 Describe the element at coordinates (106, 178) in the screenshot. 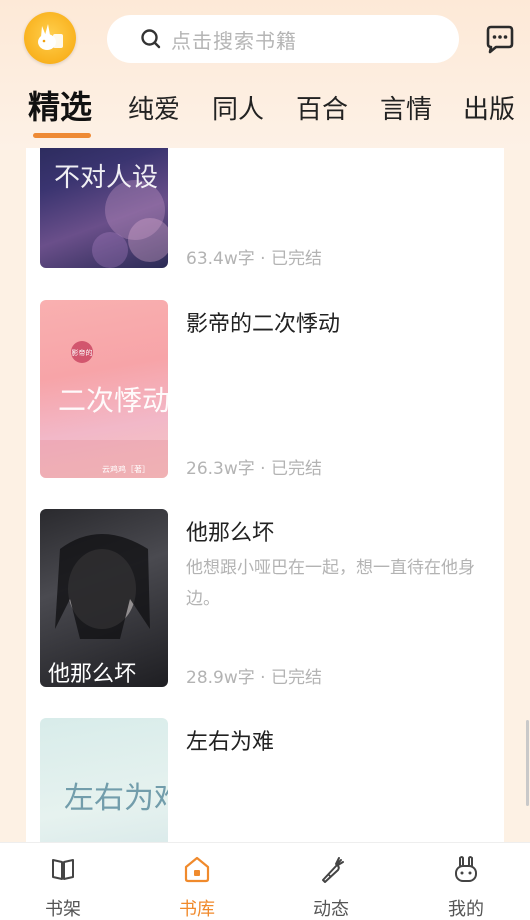

I see `svg-text: 不对人设` at that location.